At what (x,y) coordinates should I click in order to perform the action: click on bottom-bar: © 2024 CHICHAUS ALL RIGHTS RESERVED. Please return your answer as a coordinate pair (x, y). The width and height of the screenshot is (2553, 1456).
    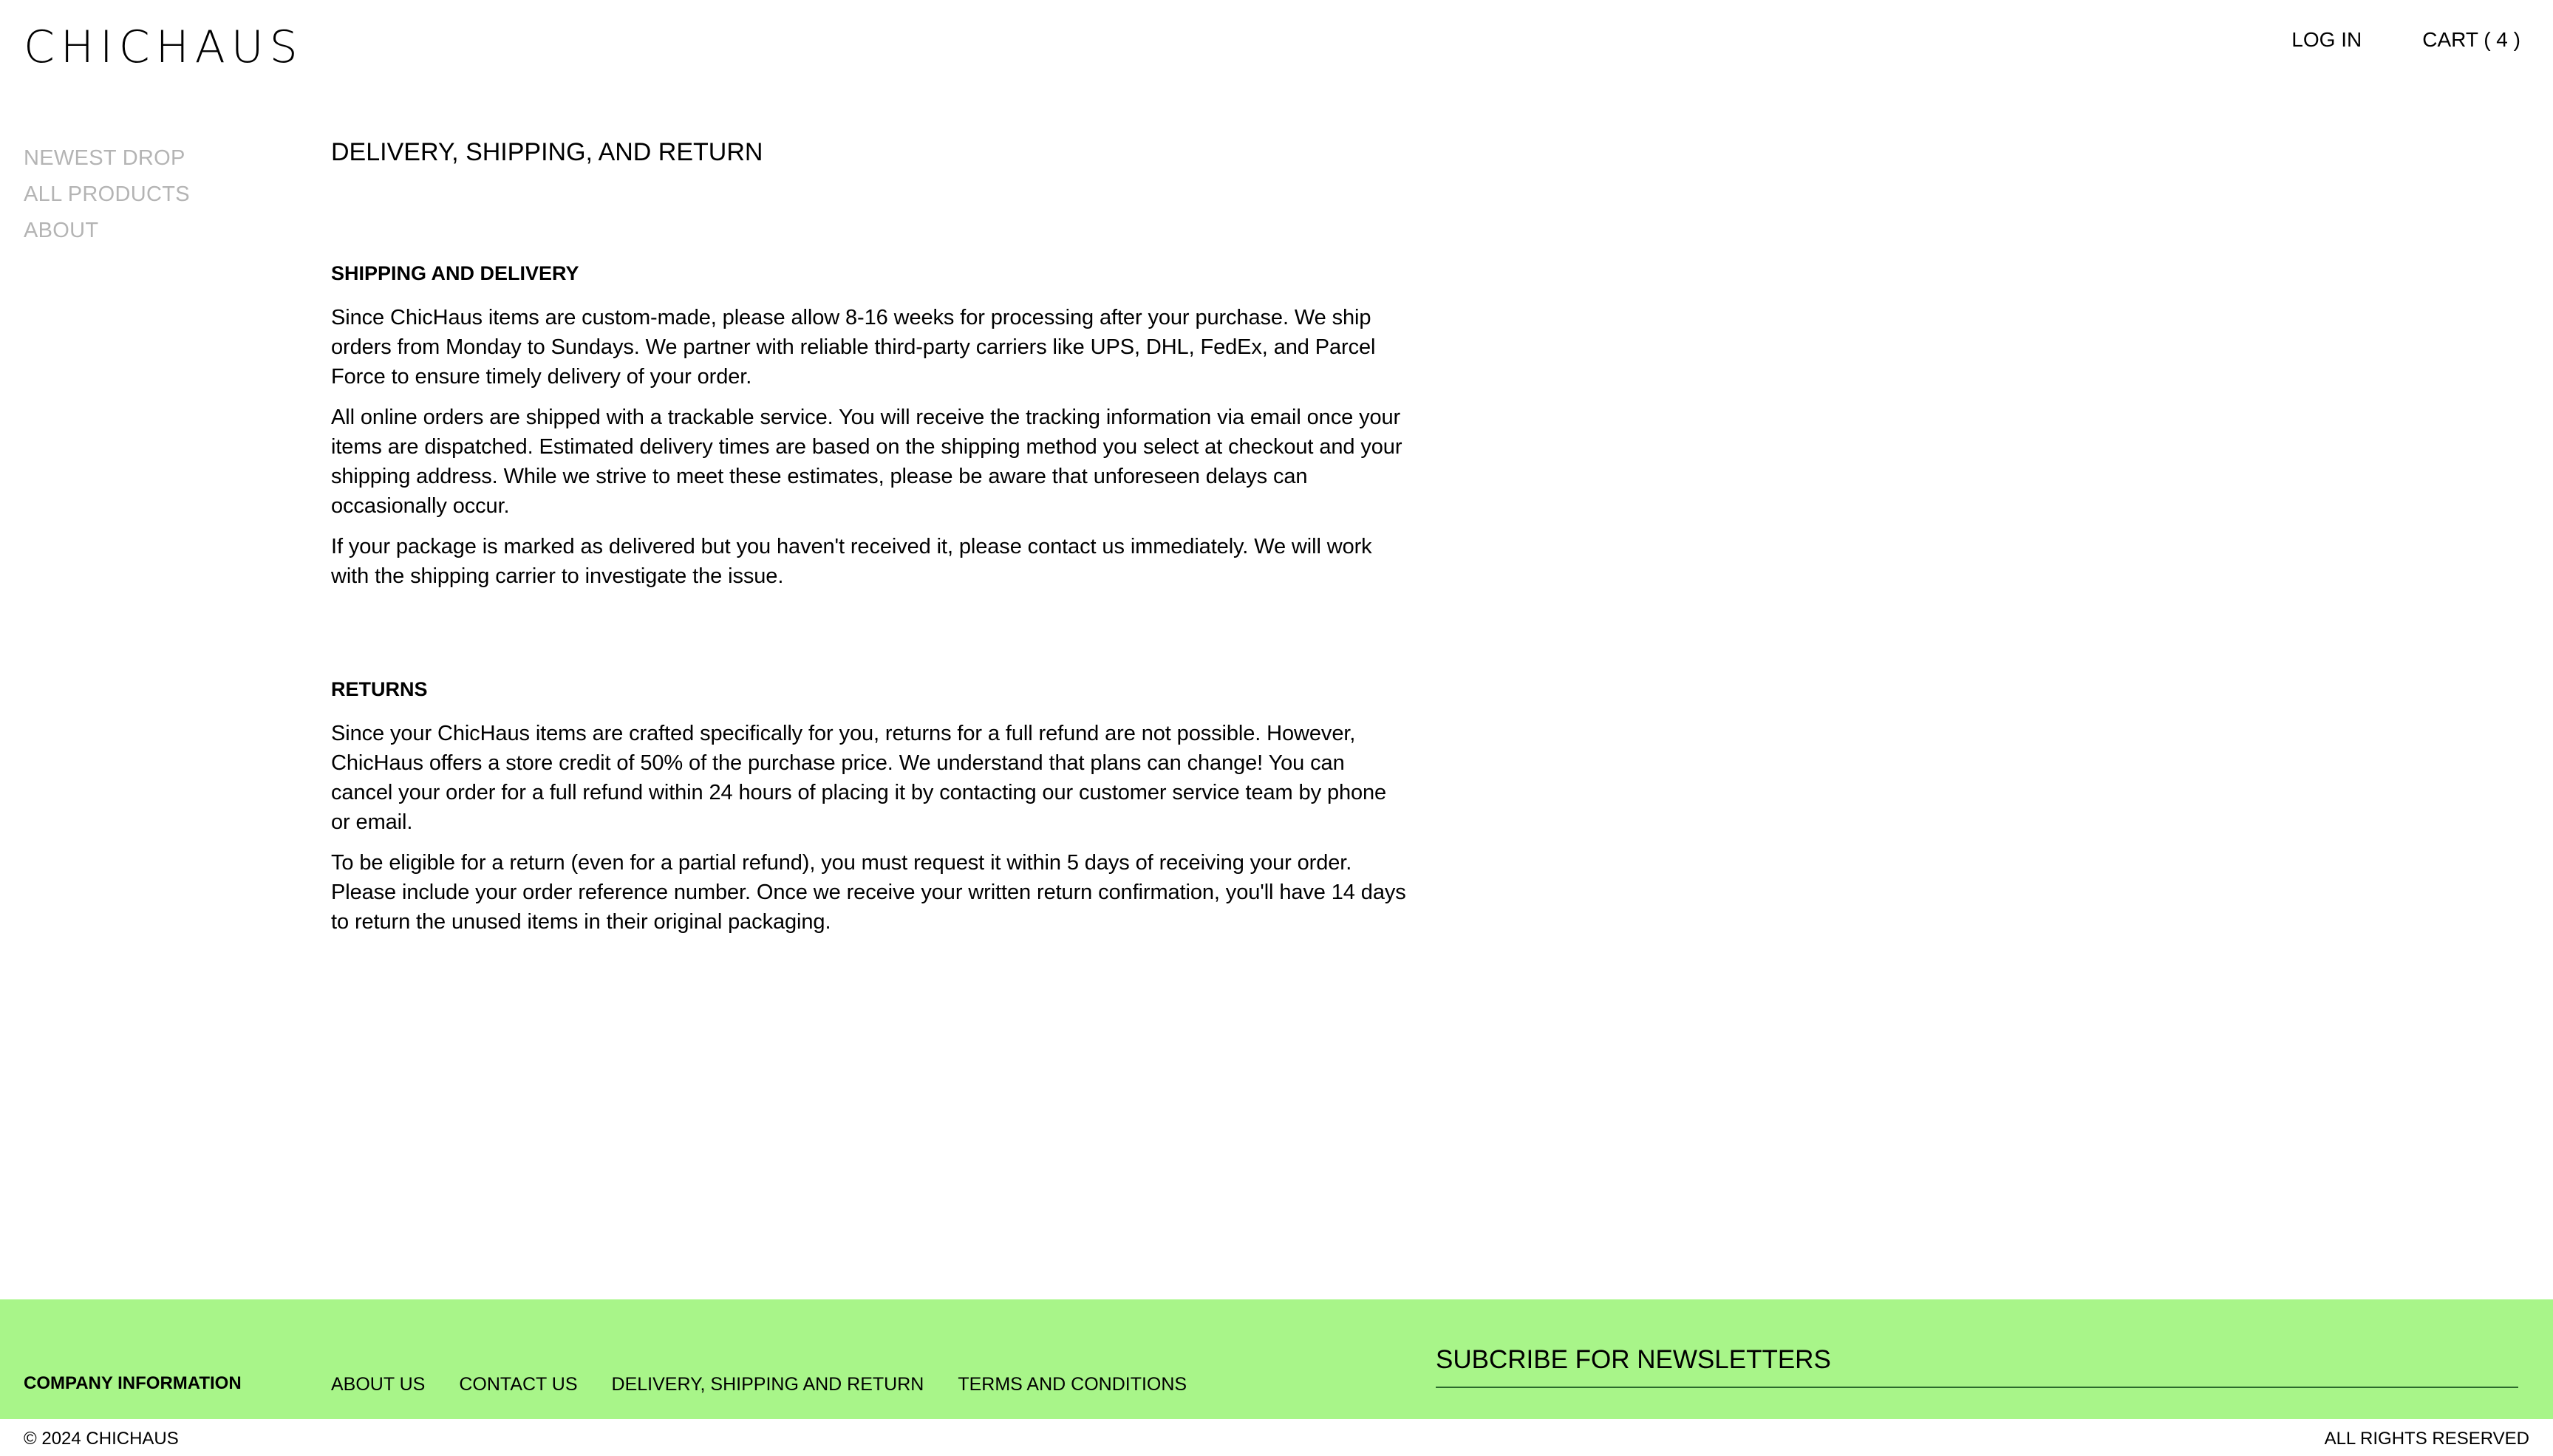
    Looking at the image, I should click on (1276, 1437).